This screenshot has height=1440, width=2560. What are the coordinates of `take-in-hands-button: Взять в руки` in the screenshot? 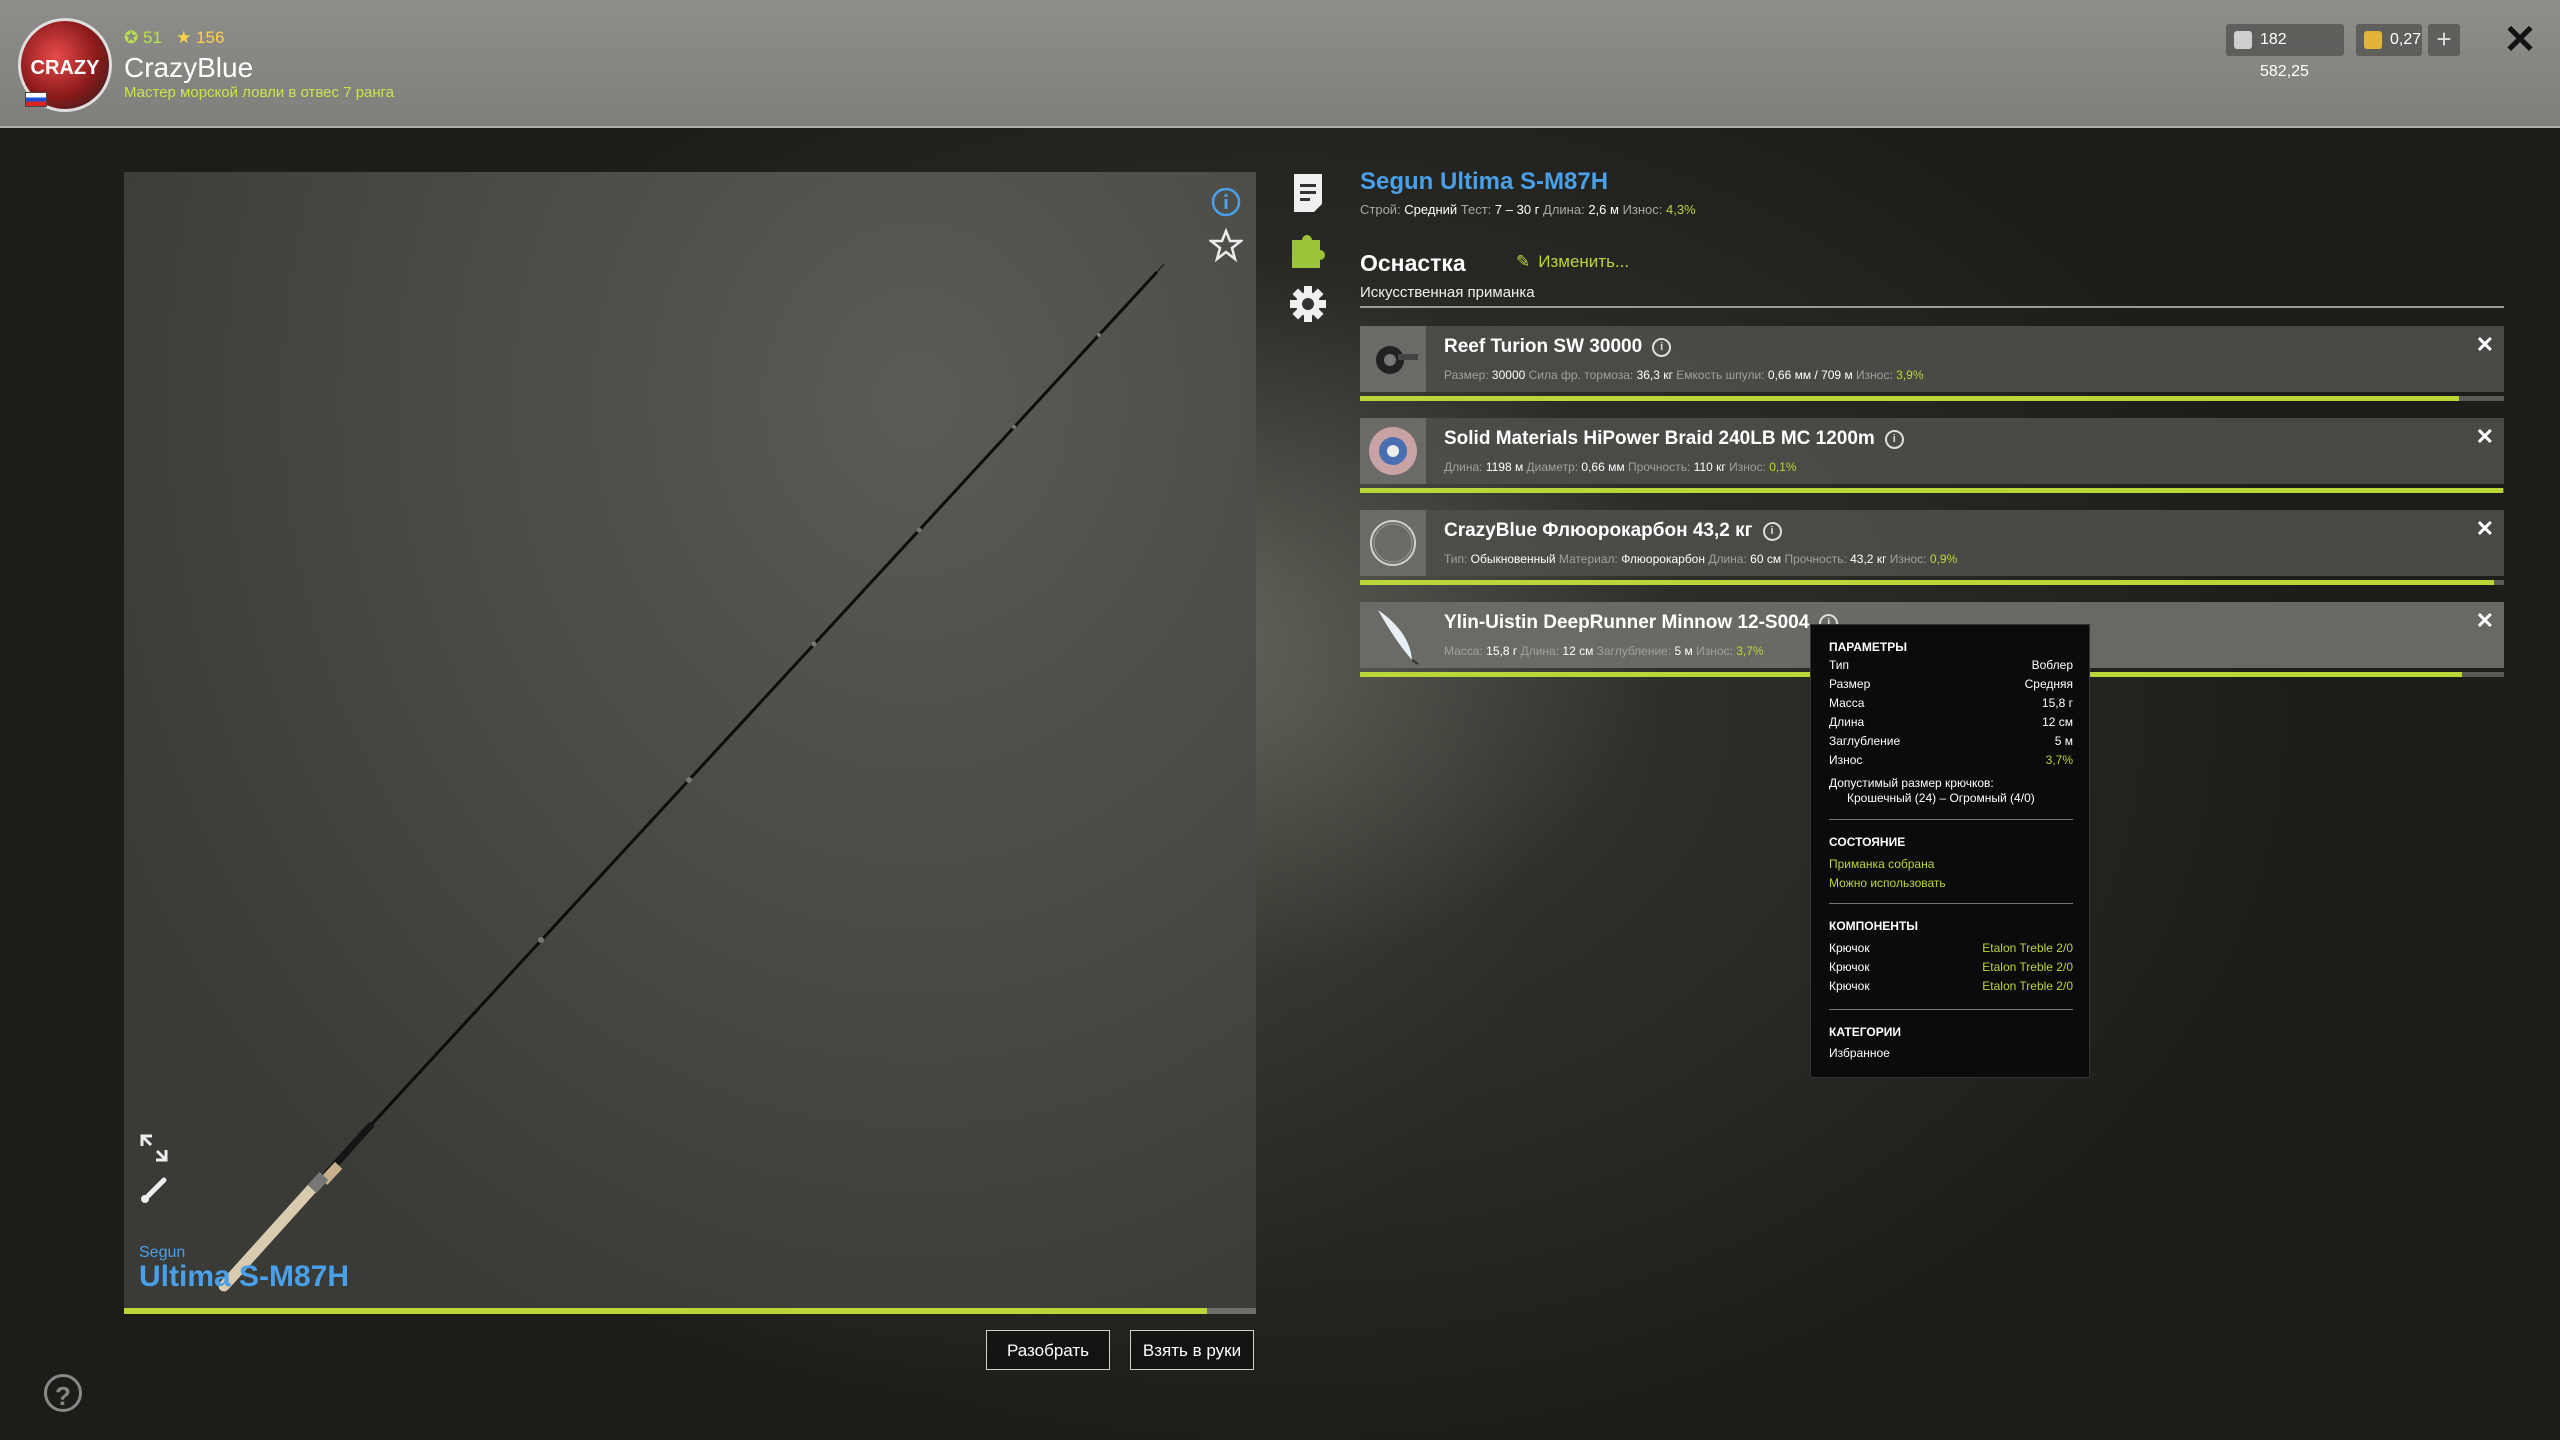 It's located at (1192, 1350).